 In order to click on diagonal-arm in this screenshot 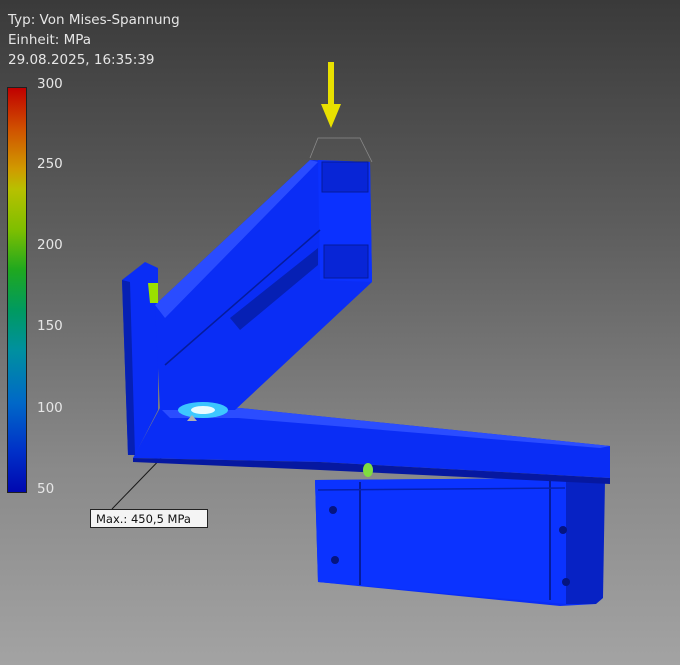, I will do `click(263, 285)`.